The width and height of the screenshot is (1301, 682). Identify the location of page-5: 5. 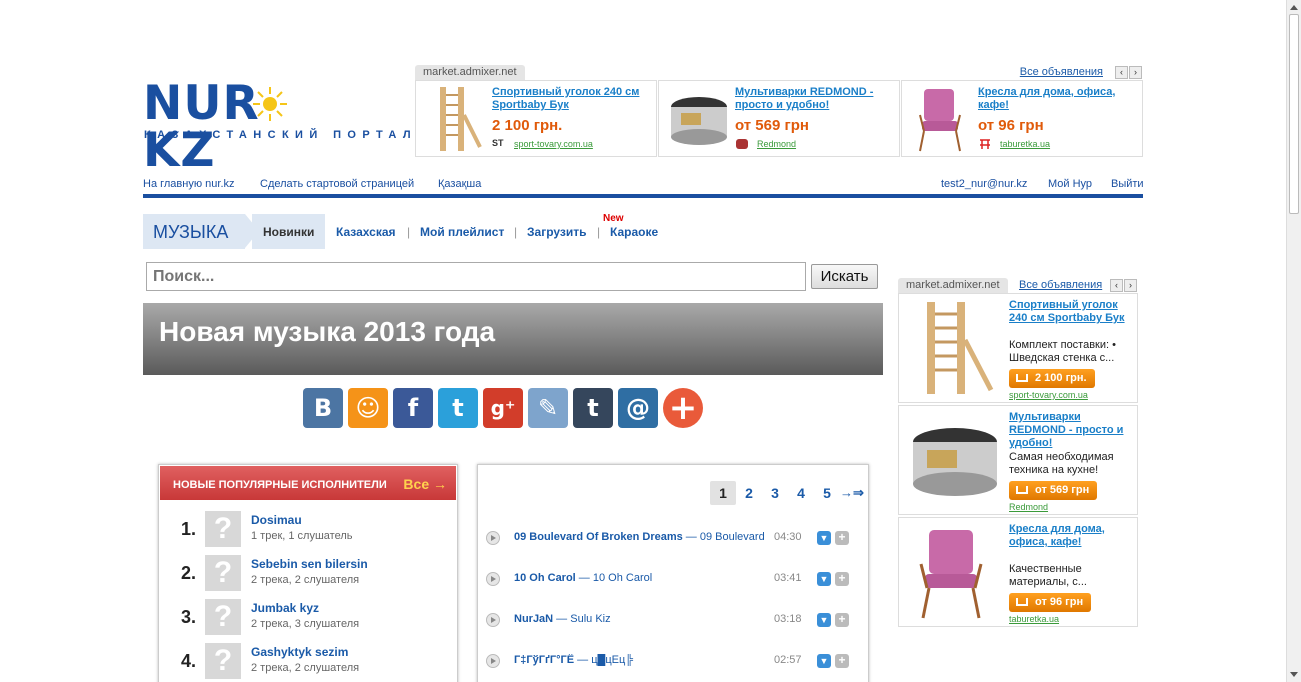
(827, 493).